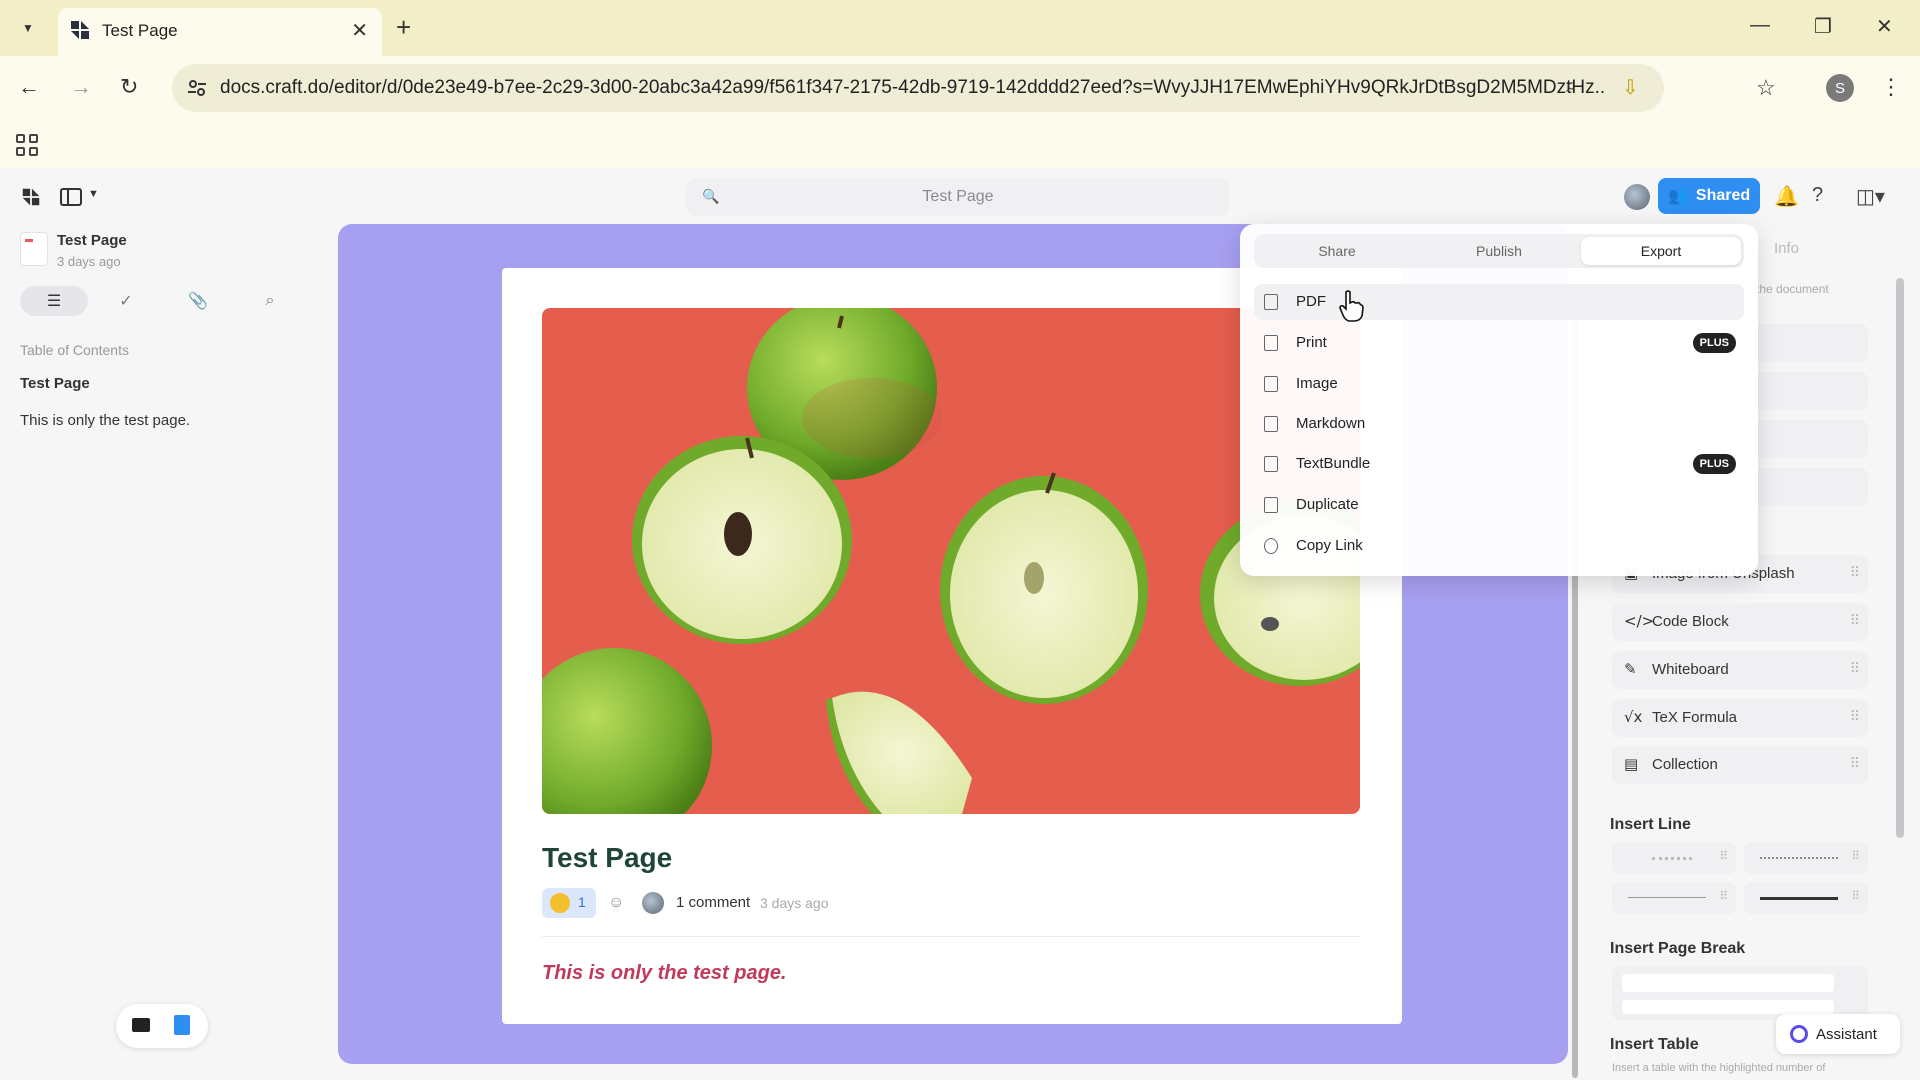 The image size is (1920, 1080). I want to click on install-app-icon: ⇩, so click(1630, 87).